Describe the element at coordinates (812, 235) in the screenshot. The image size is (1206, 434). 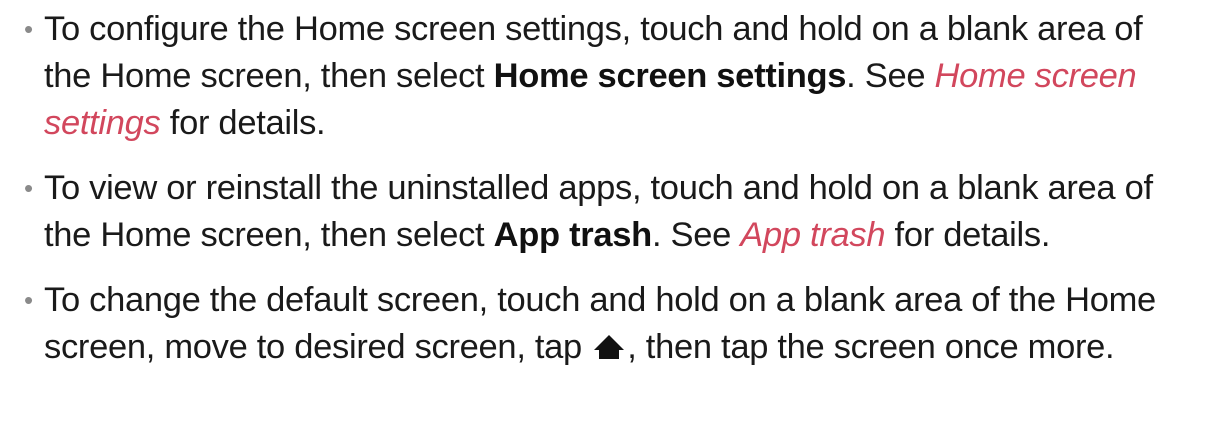
I see `cross-reference-link: App trash` at that location.